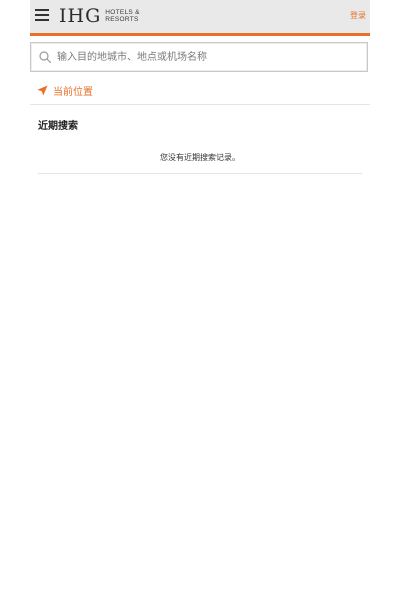 This screenshot has width=400, height=600. Describe the element at coordinates (358, 15) in the screenshot. I see `login-link: 登录` at that location.